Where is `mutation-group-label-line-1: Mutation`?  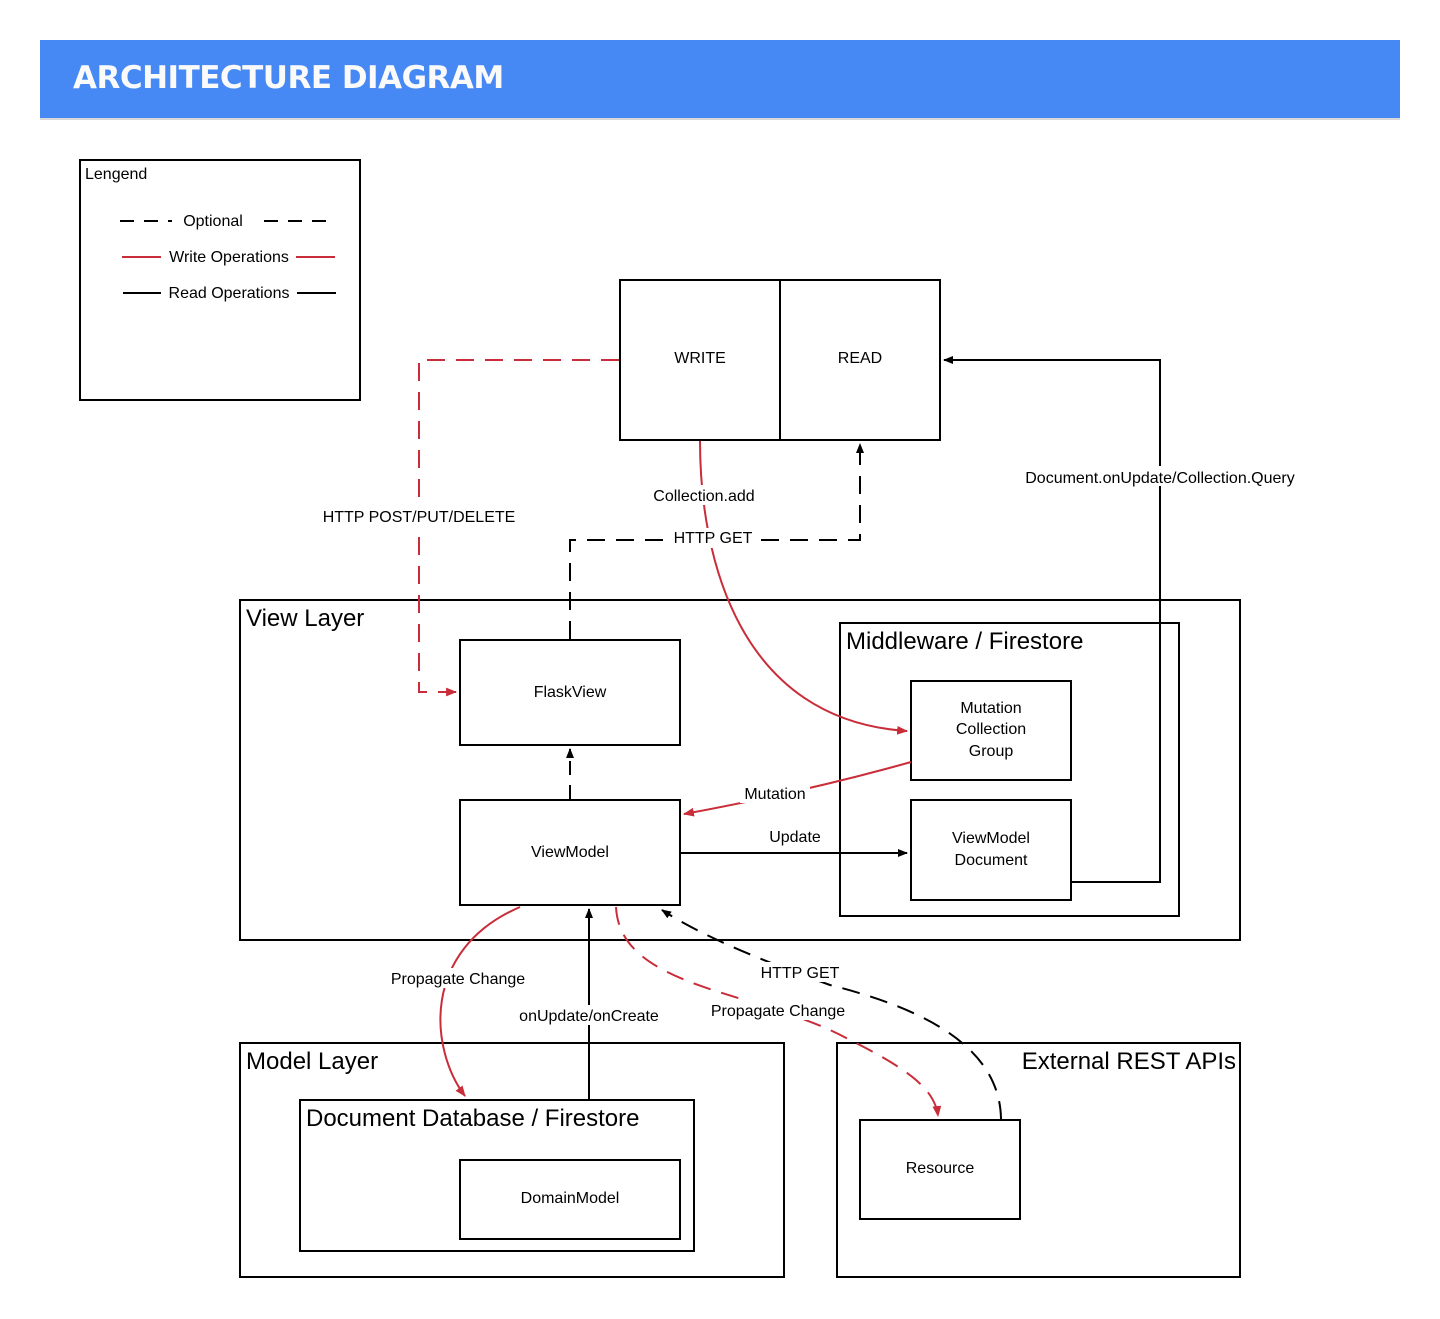 mutation-group-label-line-1: Mutation is located at coordinates (990, 708).